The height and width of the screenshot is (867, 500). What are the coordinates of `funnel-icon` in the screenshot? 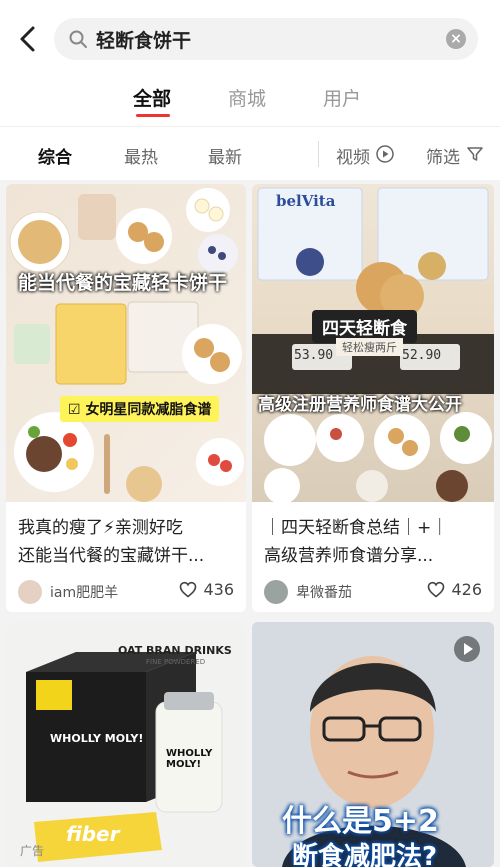 It's located at (475, 154).